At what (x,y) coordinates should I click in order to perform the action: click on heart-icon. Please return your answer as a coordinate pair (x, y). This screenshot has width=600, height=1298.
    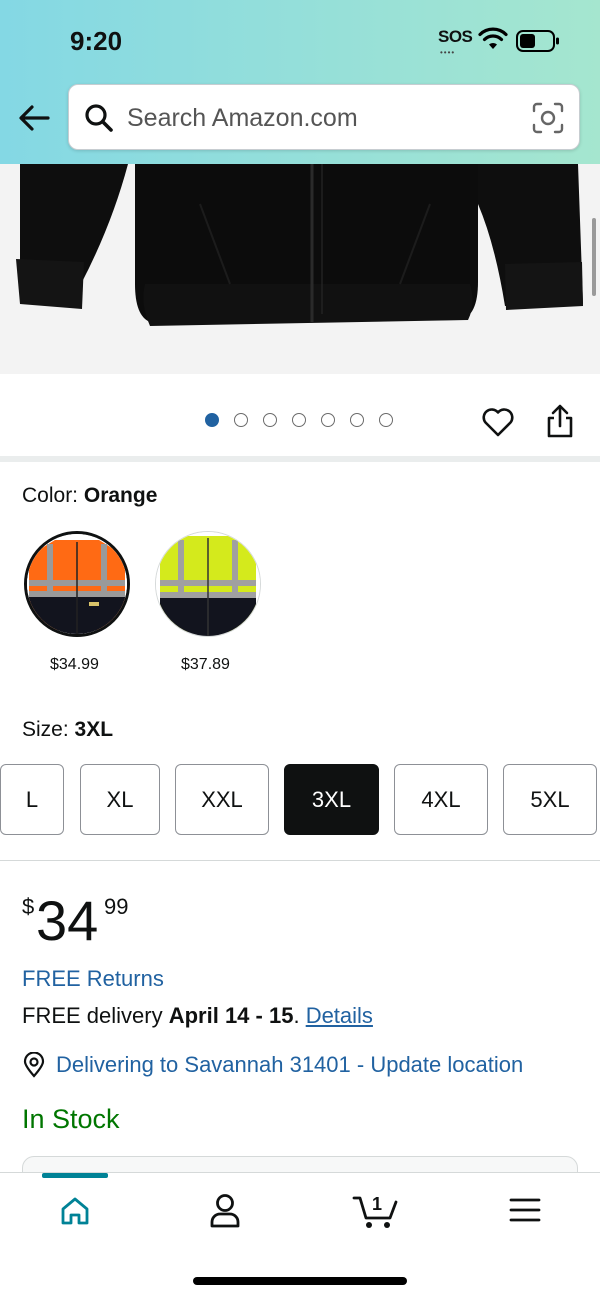
    Looking at the image, I should click on (498, 422).